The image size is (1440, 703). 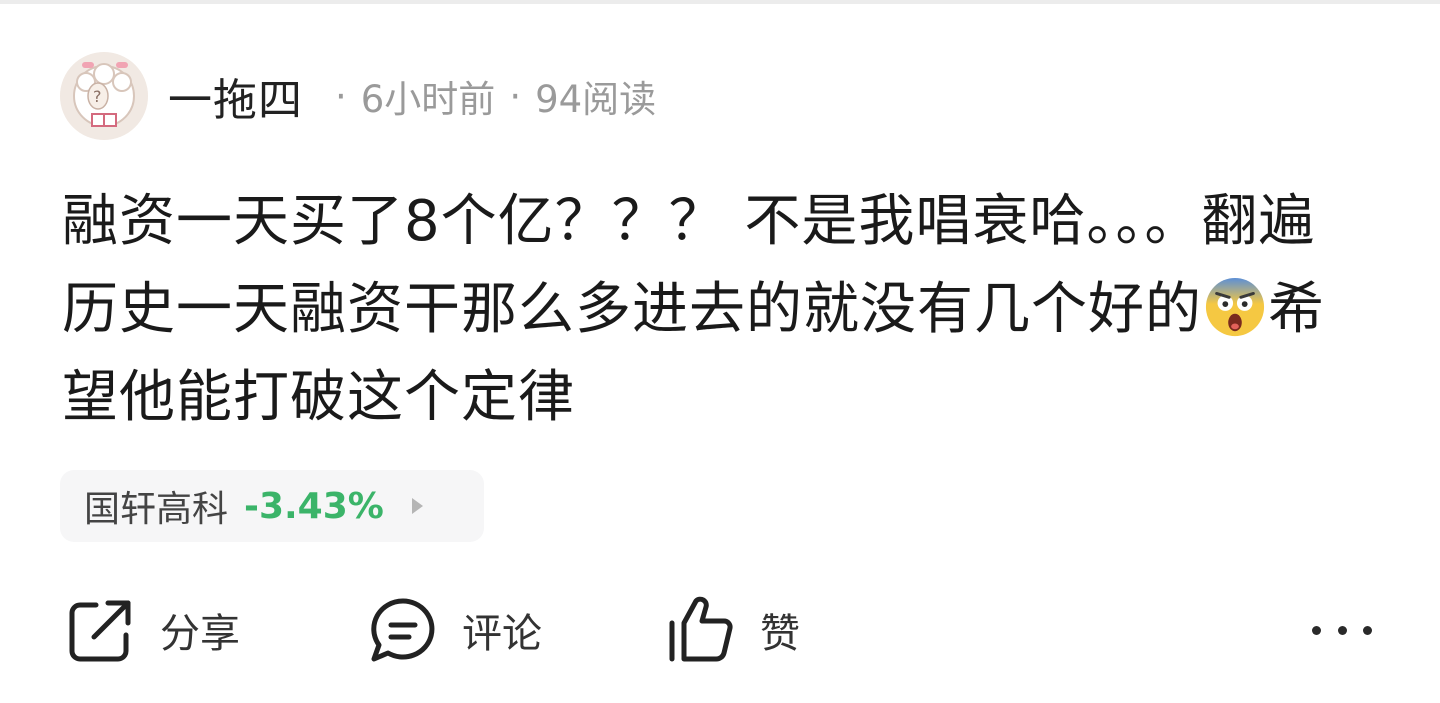 I want to click on action-bar: 分享 评论 赞, so click(x=720, y=630).